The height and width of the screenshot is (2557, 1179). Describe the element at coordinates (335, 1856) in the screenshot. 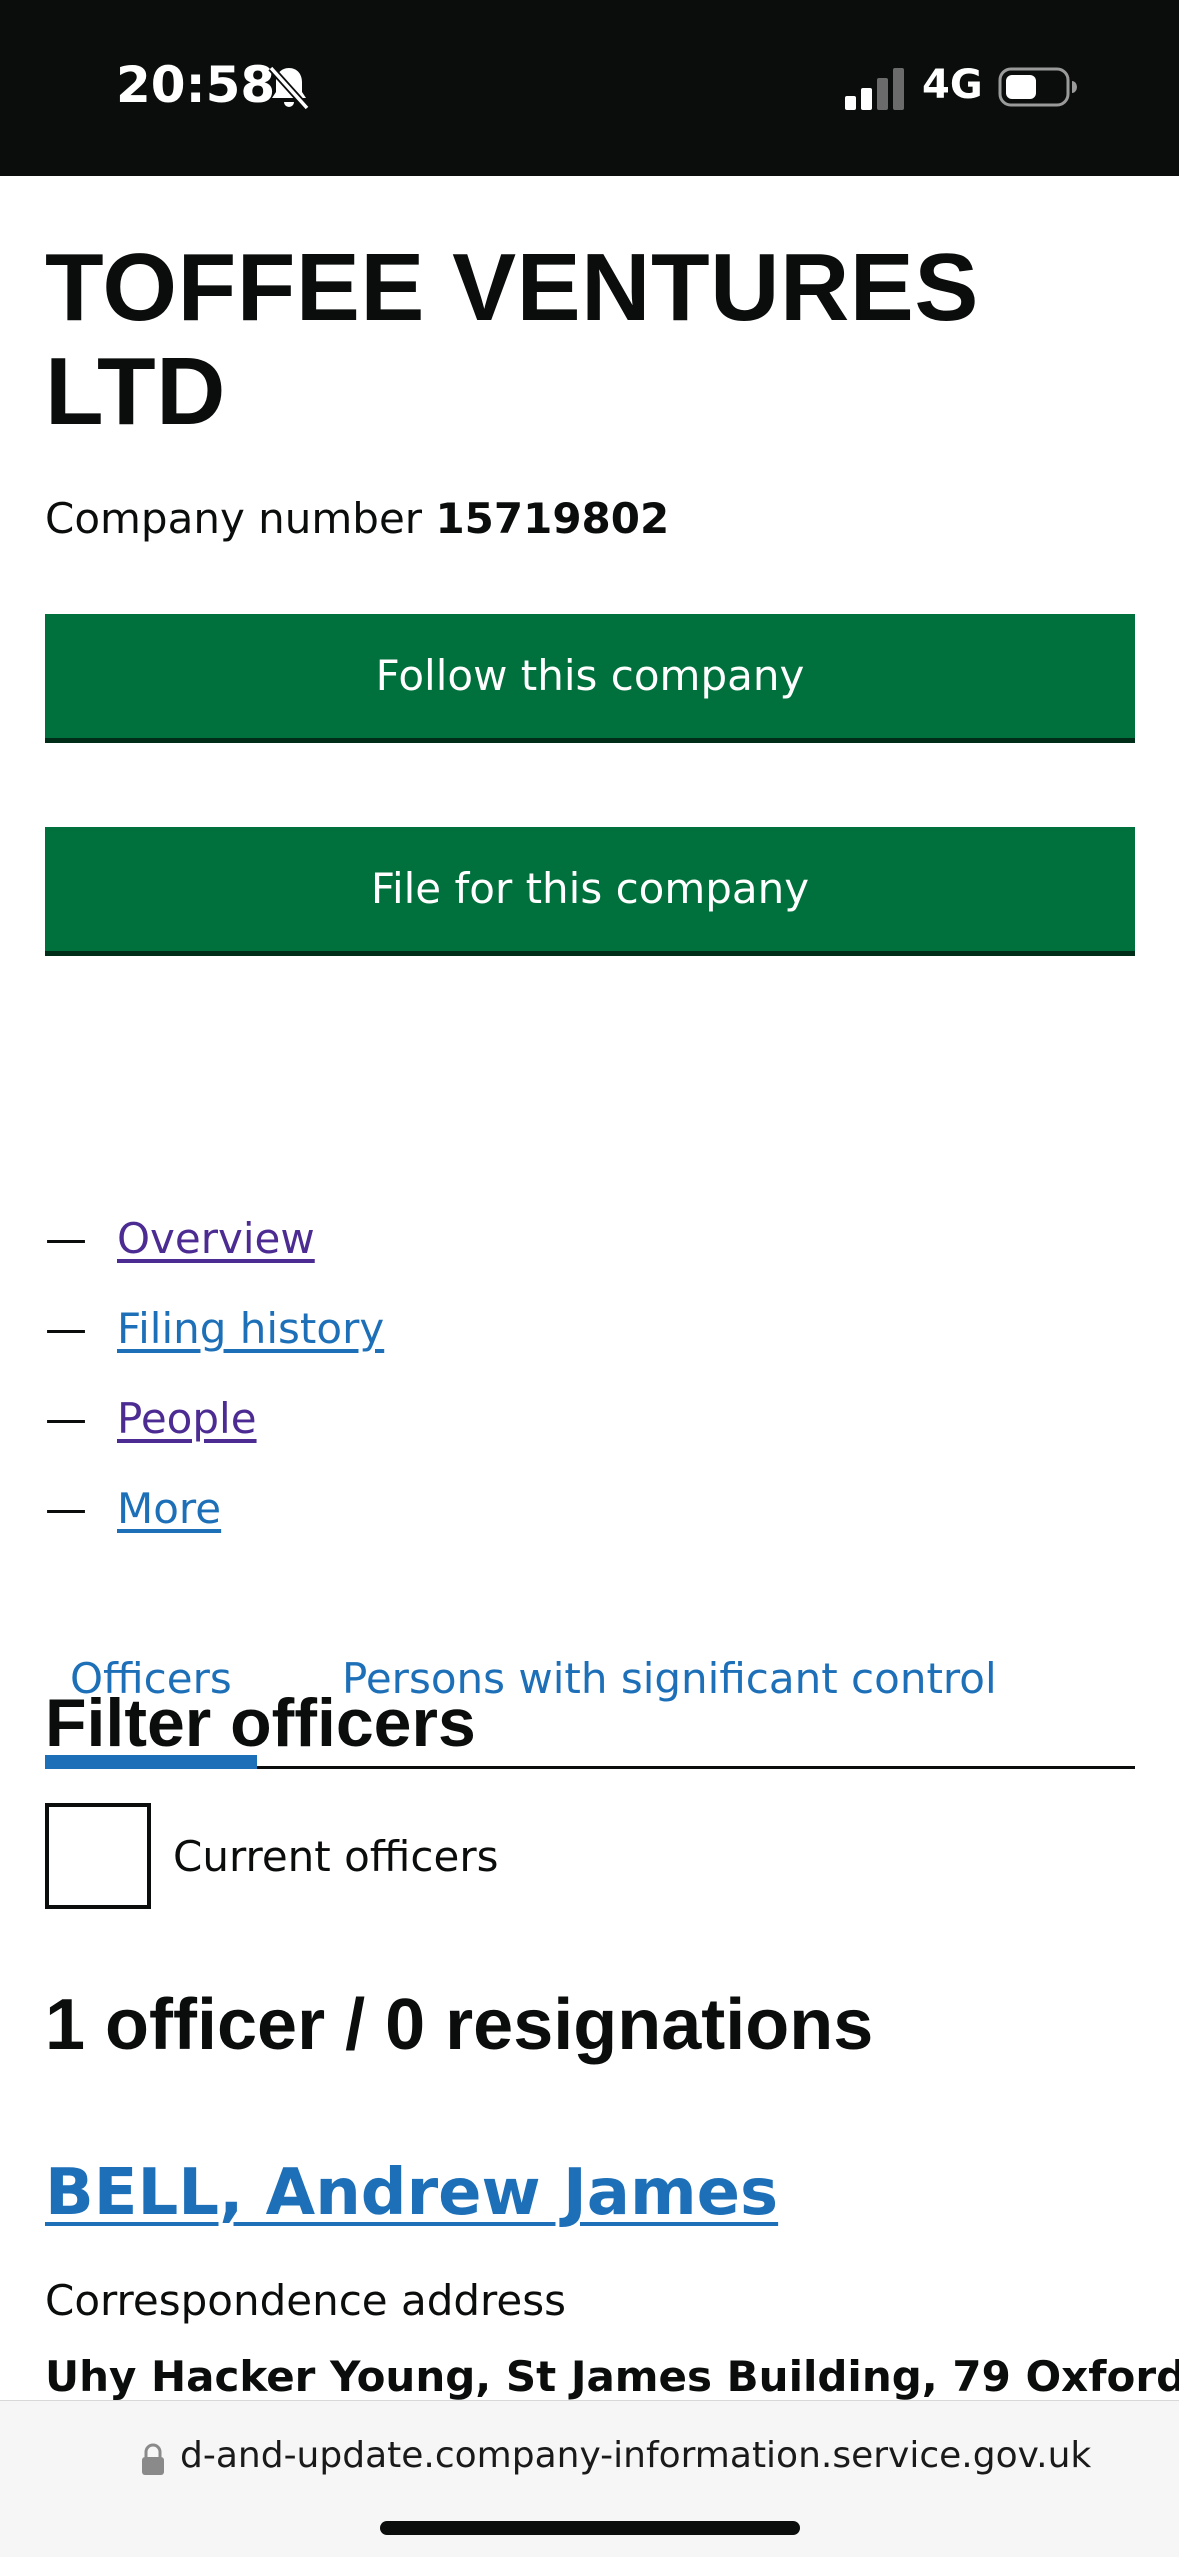

I see `current-officers-label: Current officers` at that location.